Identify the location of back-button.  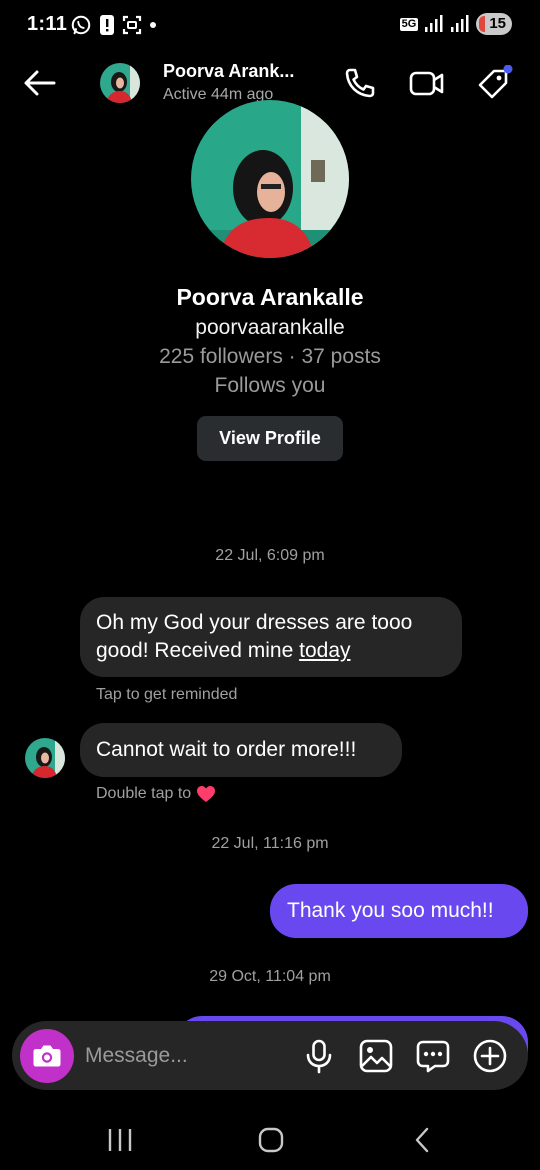
(40, 83).